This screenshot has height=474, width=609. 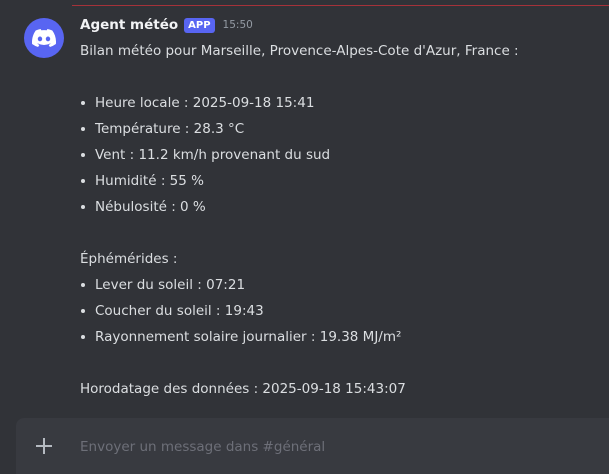 I want to click on discord-logo-icon, so click(x=44, y=38).